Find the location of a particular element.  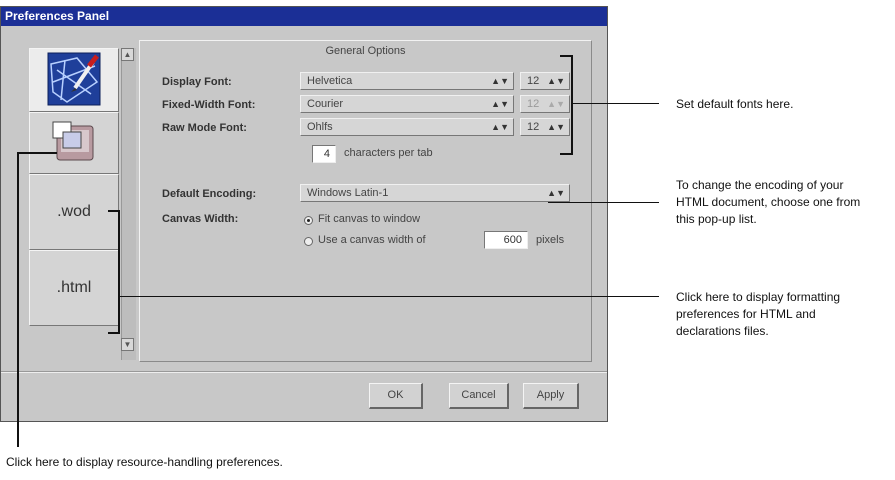

canvas-width-units: pixels is located at coordinates (550, 240).